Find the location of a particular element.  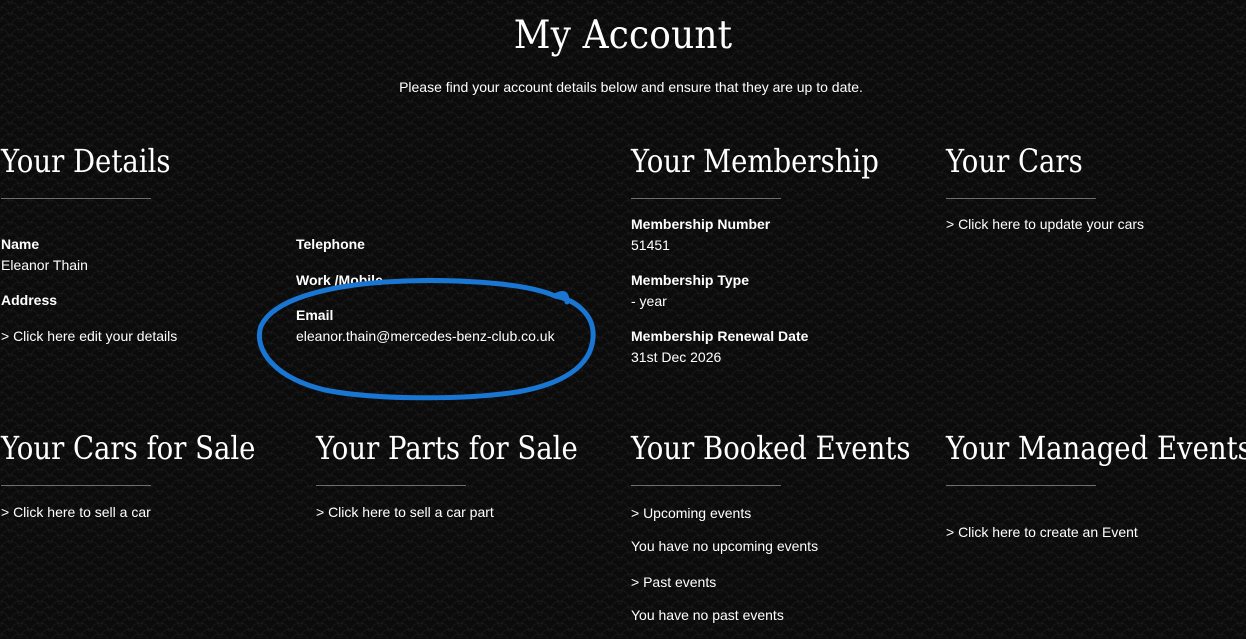

address-label: Address is located at coordinates (29, 300).